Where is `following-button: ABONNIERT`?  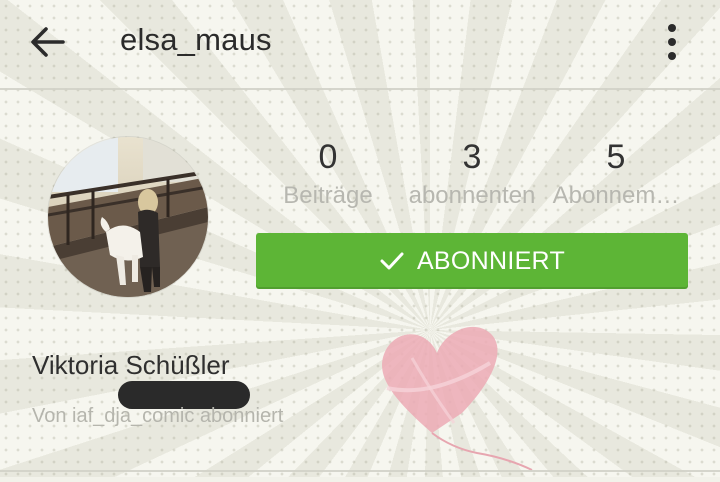 following-button: ABONNIERT is located at coordinates (472, 261).